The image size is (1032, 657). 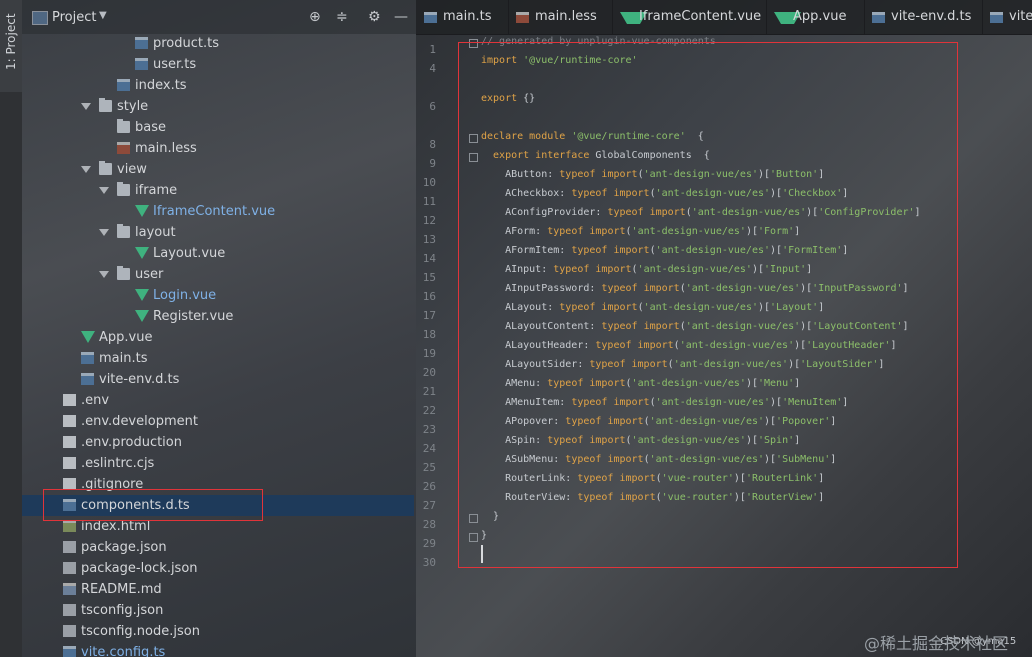 I want to click on tree-item: IframeContent.vue, so click(x=218, y=211).